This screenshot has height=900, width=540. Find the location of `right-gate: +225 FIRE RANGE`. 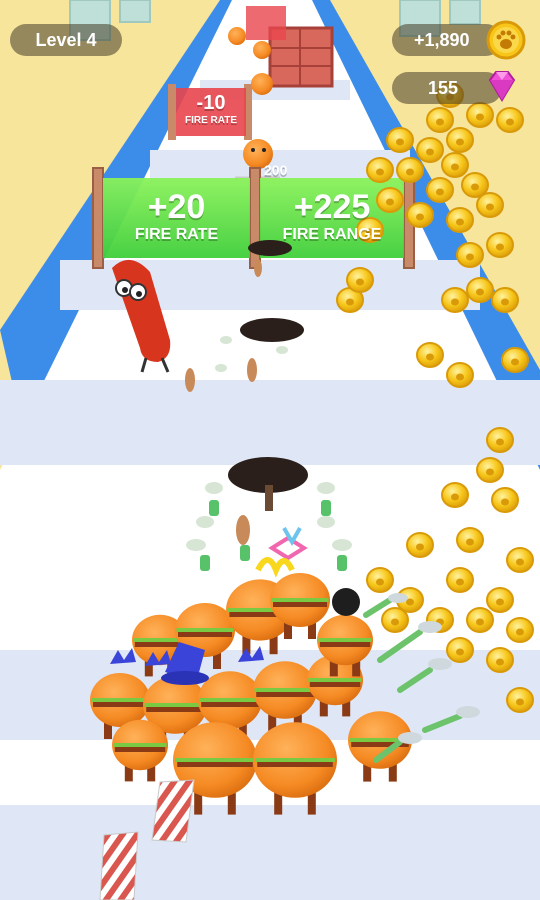

right-gate: +225 FIRE RANGE is located at coordinates (332, 216).